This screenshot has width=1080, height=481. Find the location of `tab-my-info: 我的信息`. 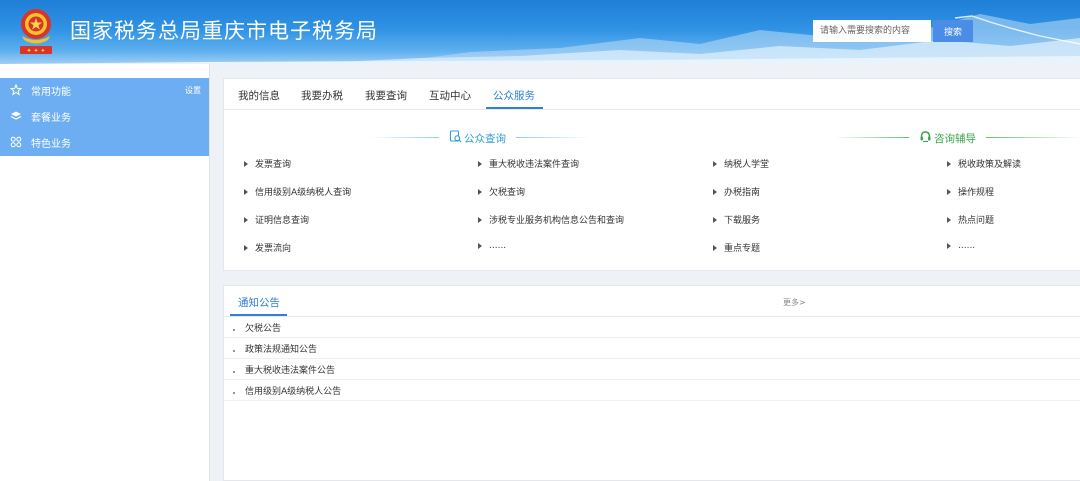

tab-my-info: 我的信息 is located at coordinates (259, 95).